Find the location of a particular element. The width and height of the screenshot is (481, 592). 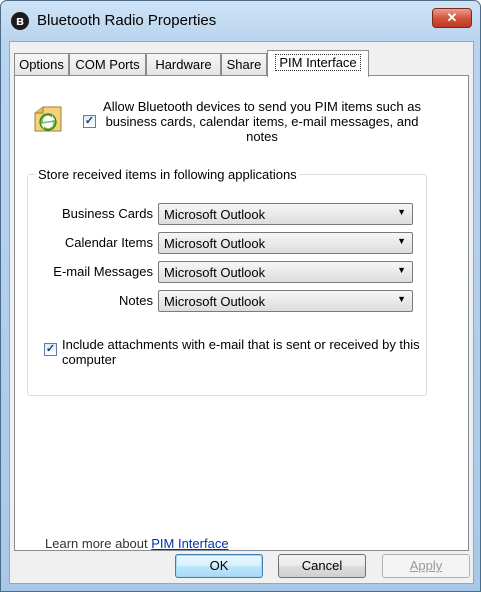

tab-options: Options is located at coordinates (41, 64).